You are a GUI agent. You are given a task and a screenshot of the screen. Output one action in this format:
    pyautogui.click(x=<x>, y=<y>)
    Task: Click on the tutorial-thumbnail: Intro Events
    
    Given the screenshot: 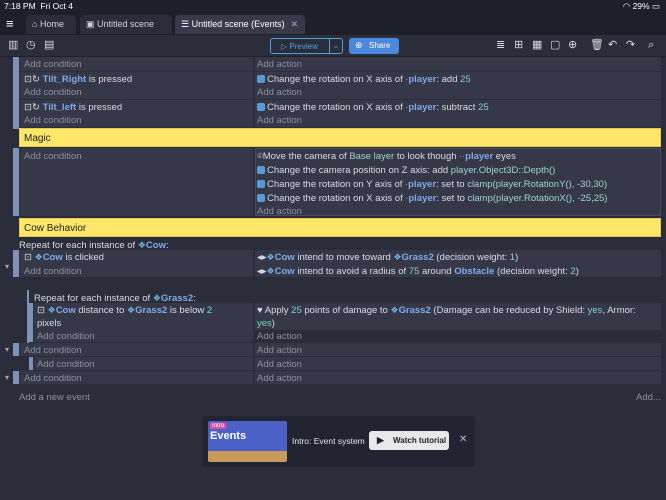 What is the action you would take?
    pyautogui.click(x=247, y=441)
    